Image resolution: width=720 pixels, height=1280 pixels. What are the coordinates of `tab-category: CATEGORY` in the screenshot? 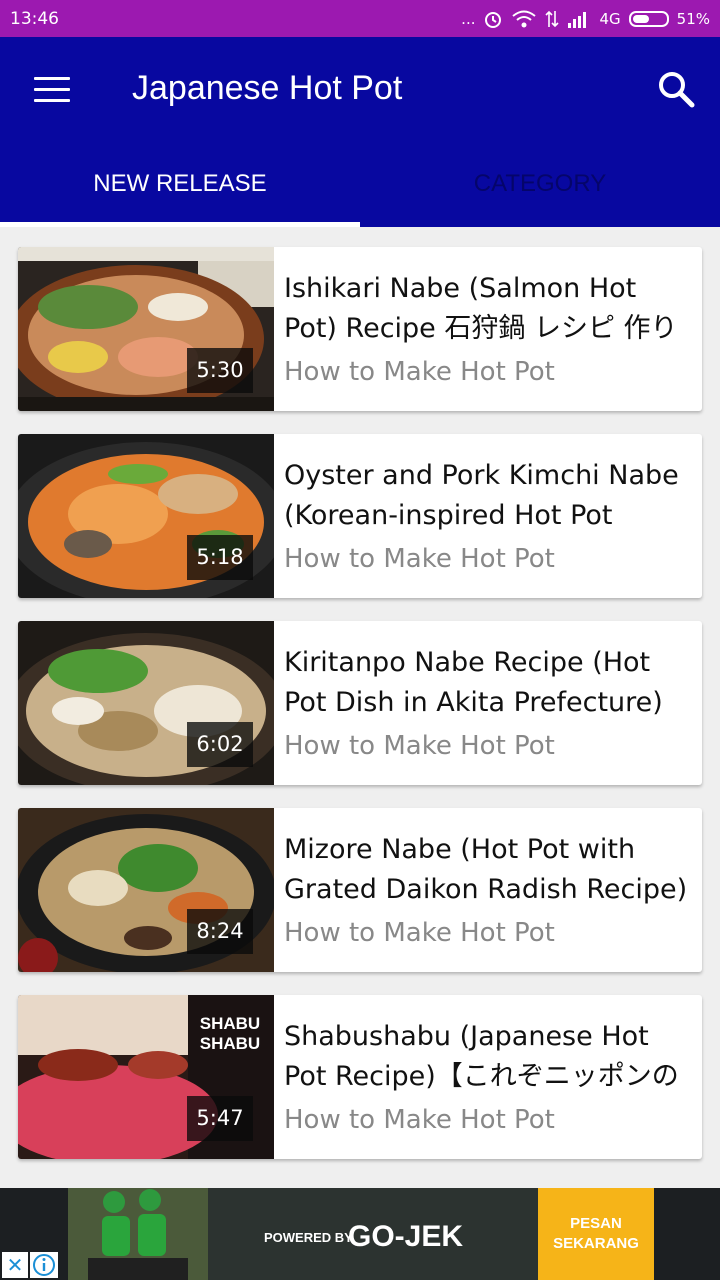 It's located at (540, 193).